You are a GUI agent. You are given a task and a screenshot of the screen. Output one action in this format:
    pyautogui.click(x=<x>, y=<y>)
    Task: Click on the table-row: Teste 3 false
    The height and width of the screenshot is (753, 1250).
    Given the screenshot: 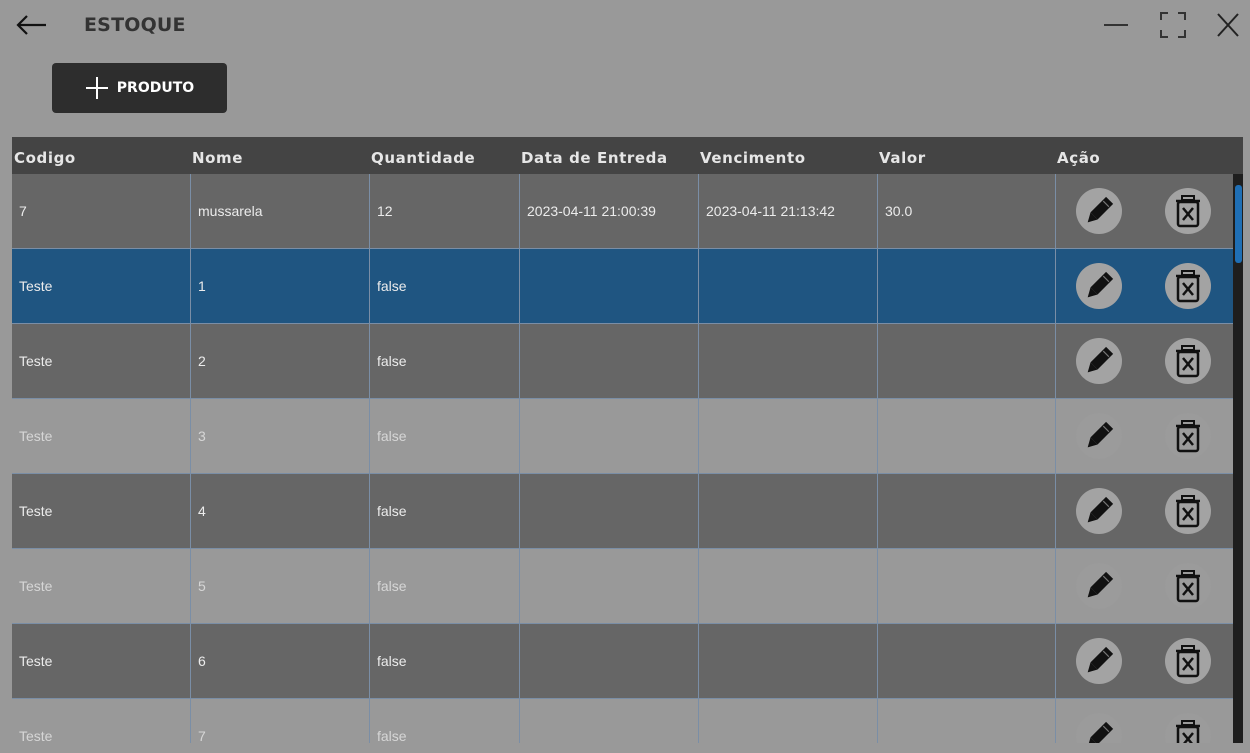 What is the action you would take?
    pyautogui.click(x=622, y=436)
    